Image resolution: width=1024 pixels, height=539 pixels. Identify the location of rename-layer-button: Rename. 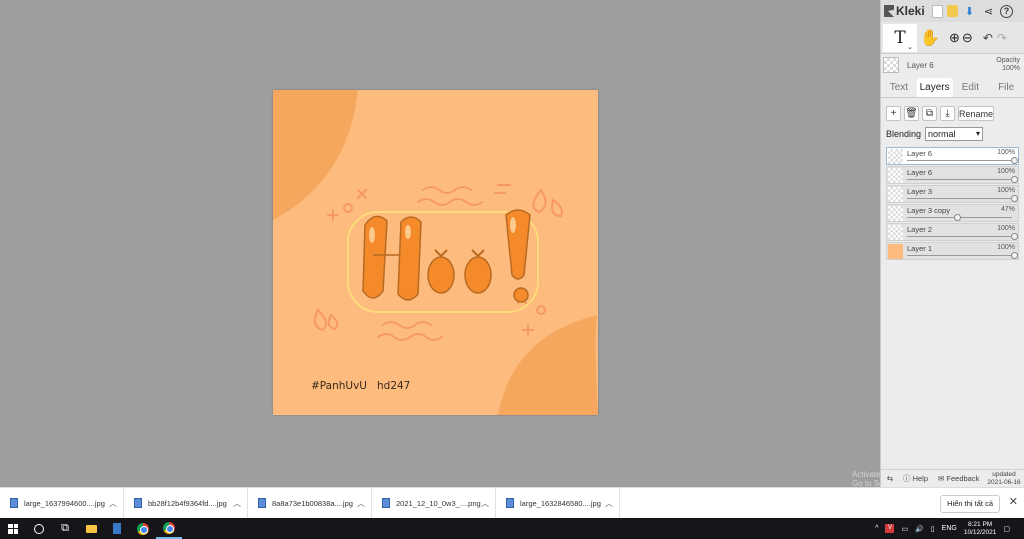
(976, 113).